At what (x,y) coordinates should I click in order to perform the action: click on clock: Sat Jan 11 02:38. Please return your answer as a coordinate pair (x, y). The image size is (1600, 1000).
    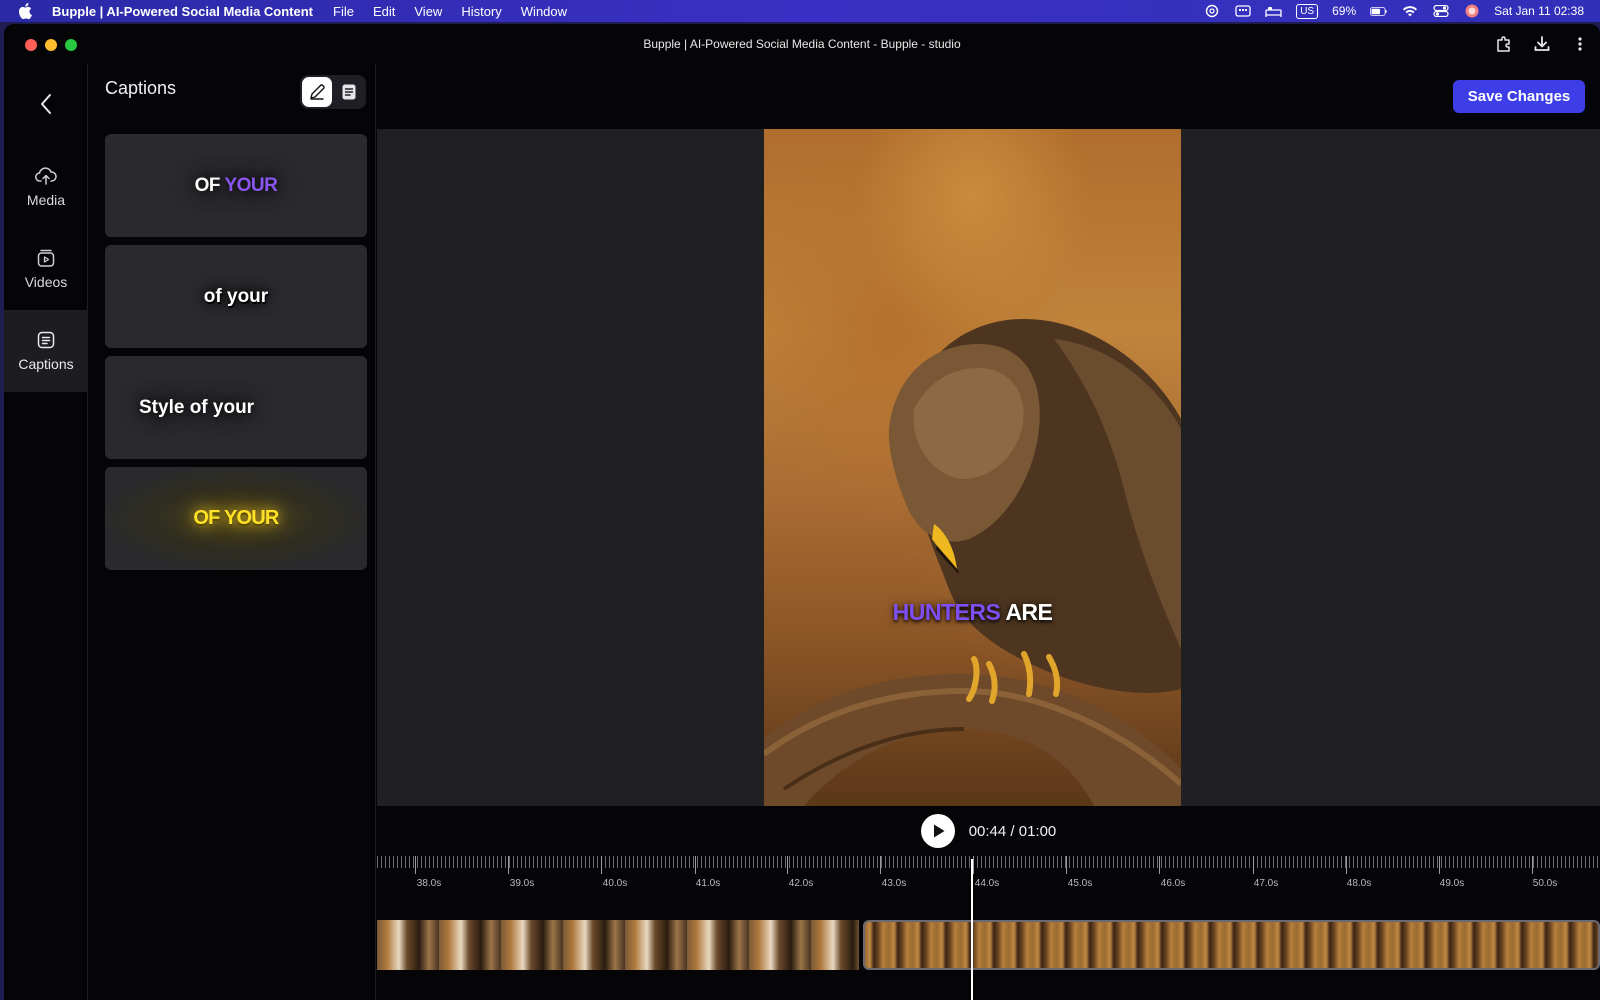
    Looking at the image, I should click on (1539, 11).